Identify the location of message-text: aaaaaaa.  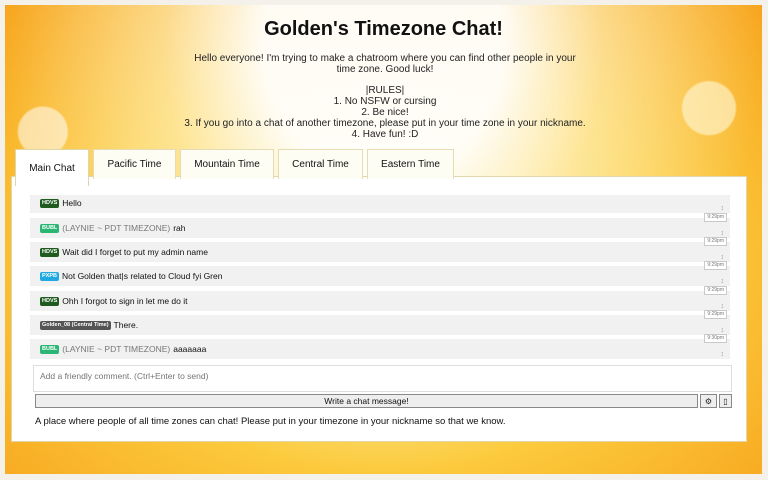
(190, 349).